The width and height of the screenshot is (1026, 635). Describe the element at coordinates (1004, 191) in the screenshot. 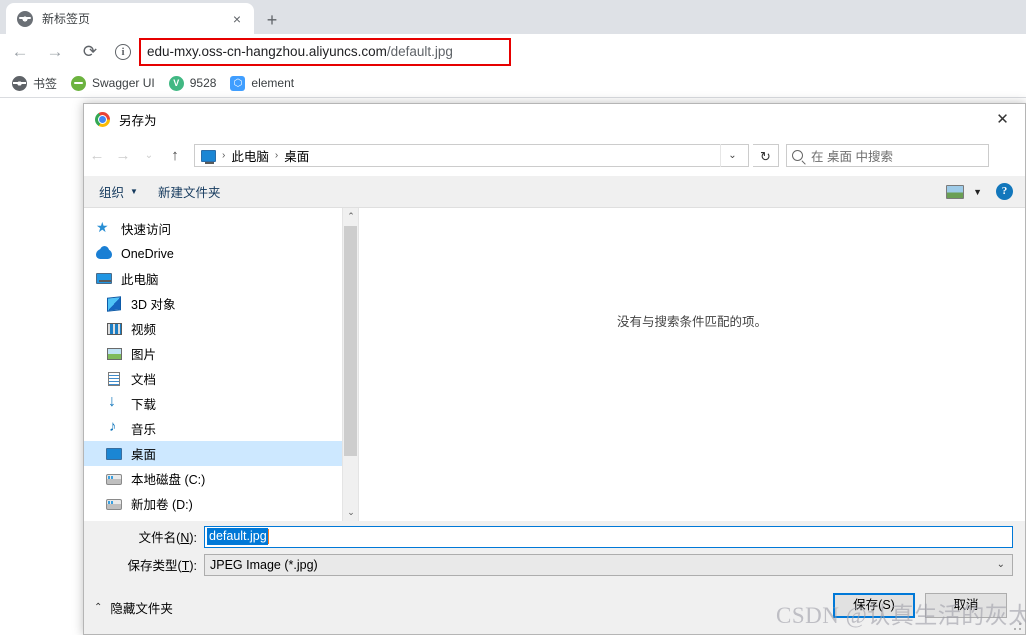

I see `help-icon: ?` at that location.